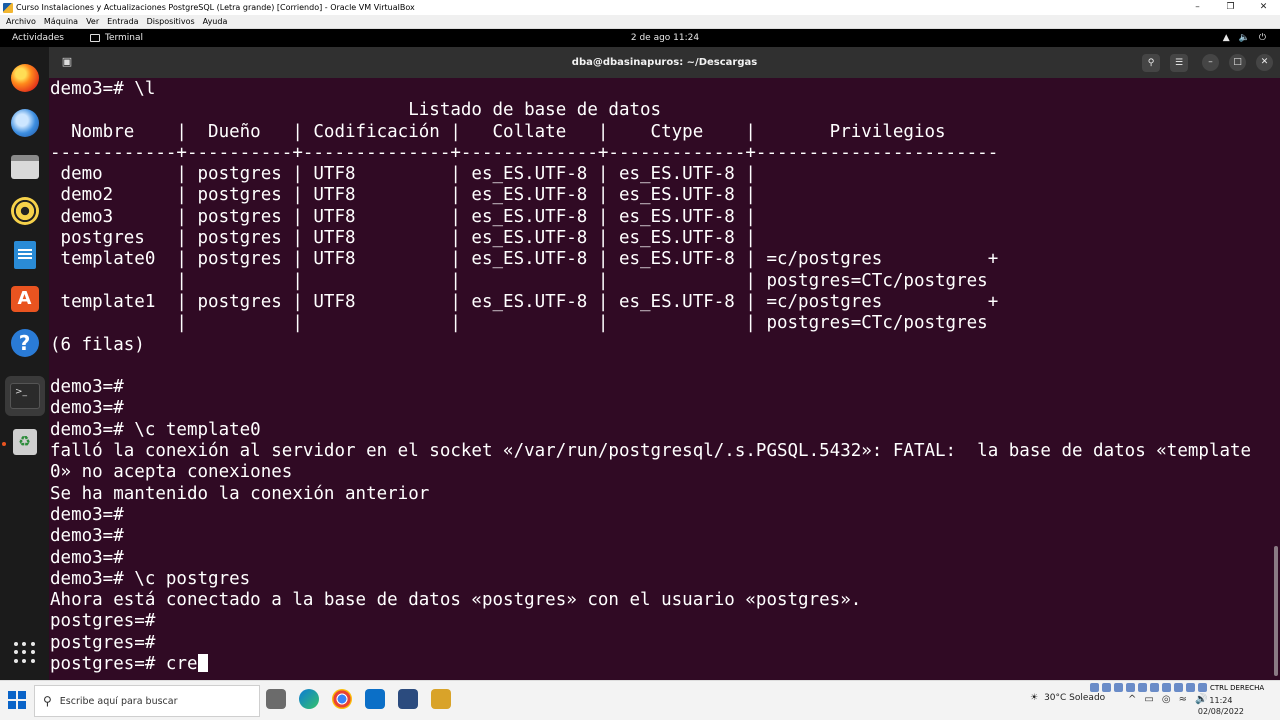 The image size is (1280, 720). I want to click on running-indicator, so click(4, 444).